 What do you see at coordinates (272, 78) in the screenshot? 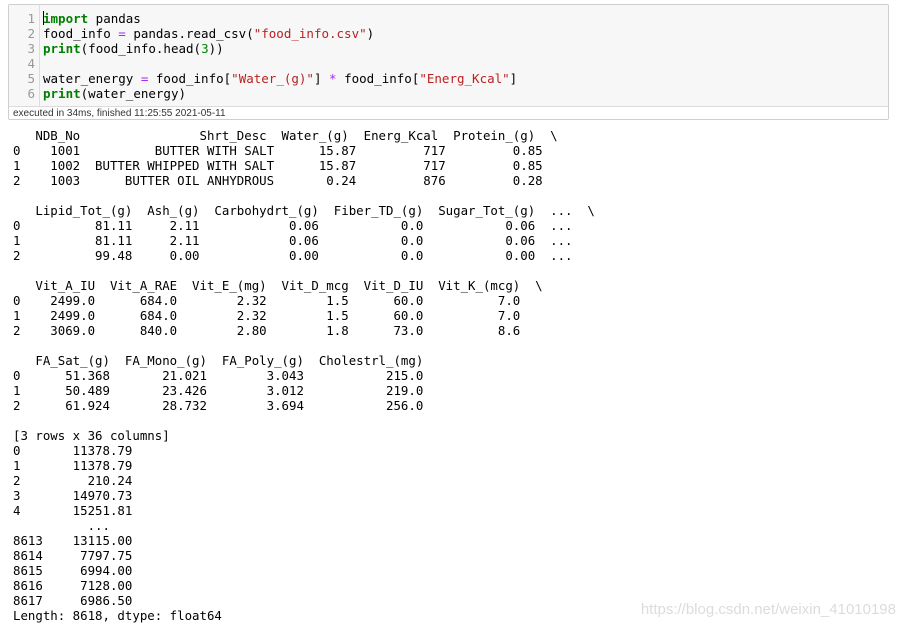
I see `string-literal: "Water_(g)"` at bounding box center [272, 78].